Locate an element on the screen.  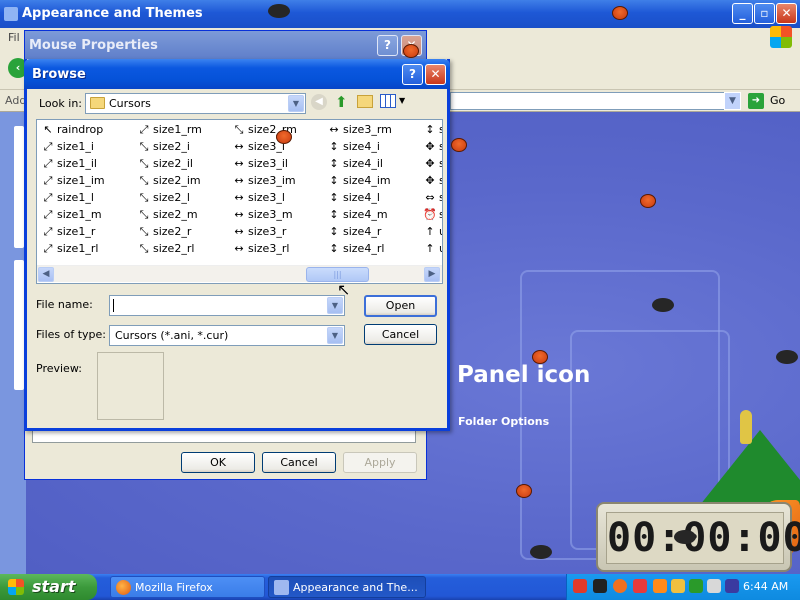
new-folder-icon is located at coordinates (365, 101).